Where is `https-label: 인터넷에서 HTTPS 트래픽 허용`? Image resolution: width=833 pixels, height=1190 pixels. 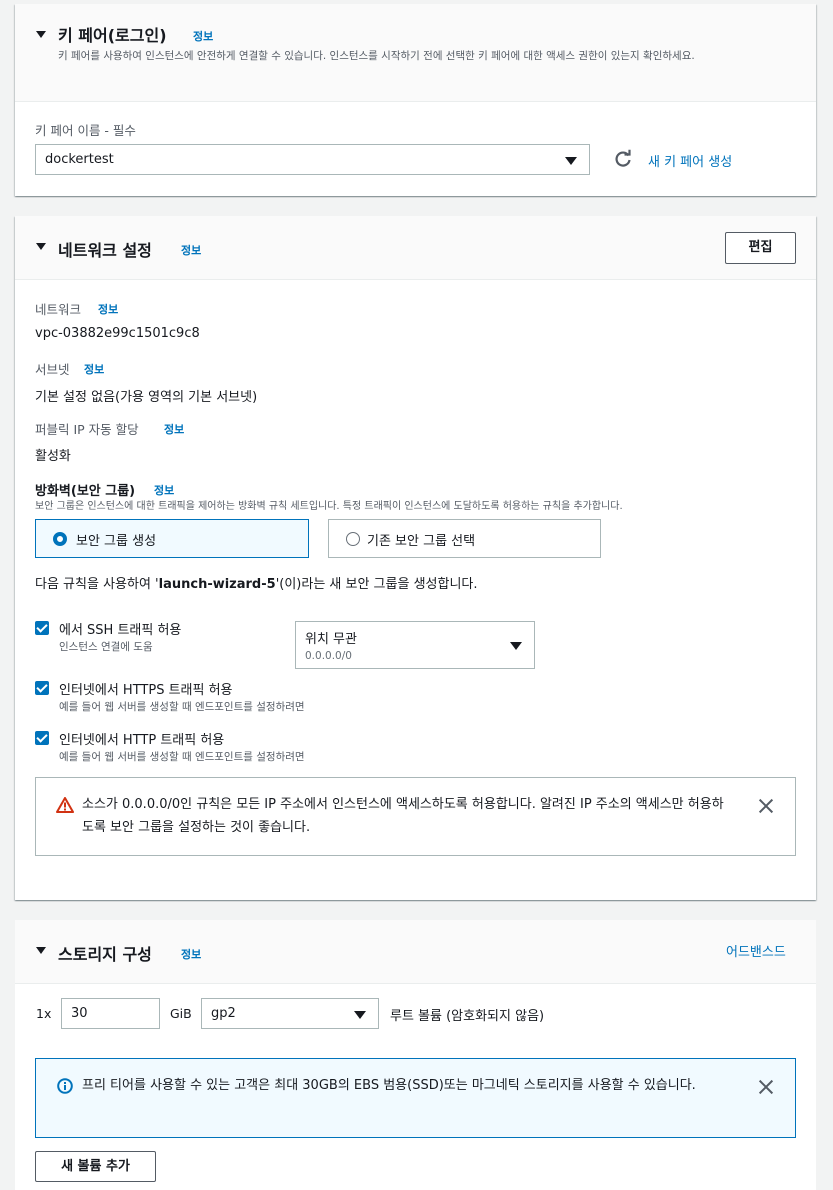
https-label: 인터넷에서 HTTPS 트래픽 허용 is located at coordinates (146, 690).